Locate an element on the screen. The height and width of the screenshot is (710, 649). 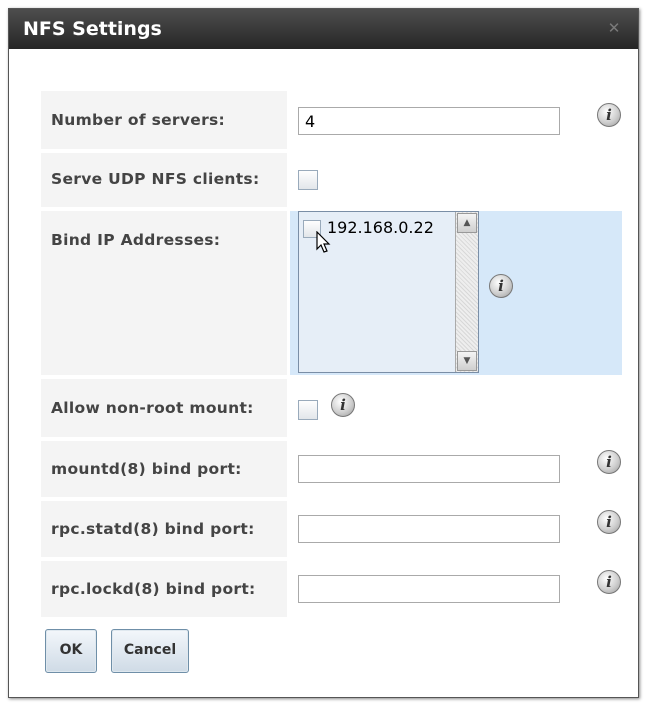
mountd-label: mountd(8) bind port: is located at coordinates (146, 469).